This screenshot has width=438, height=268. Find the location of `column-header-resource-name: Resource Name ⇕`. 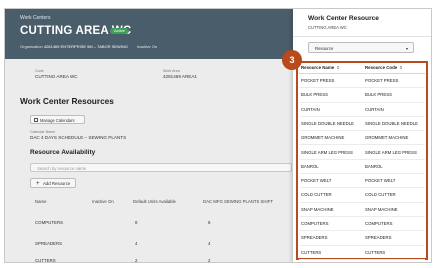

column-header-resource-name: Resource Name ⇕ is located at coordinates (320, 68).